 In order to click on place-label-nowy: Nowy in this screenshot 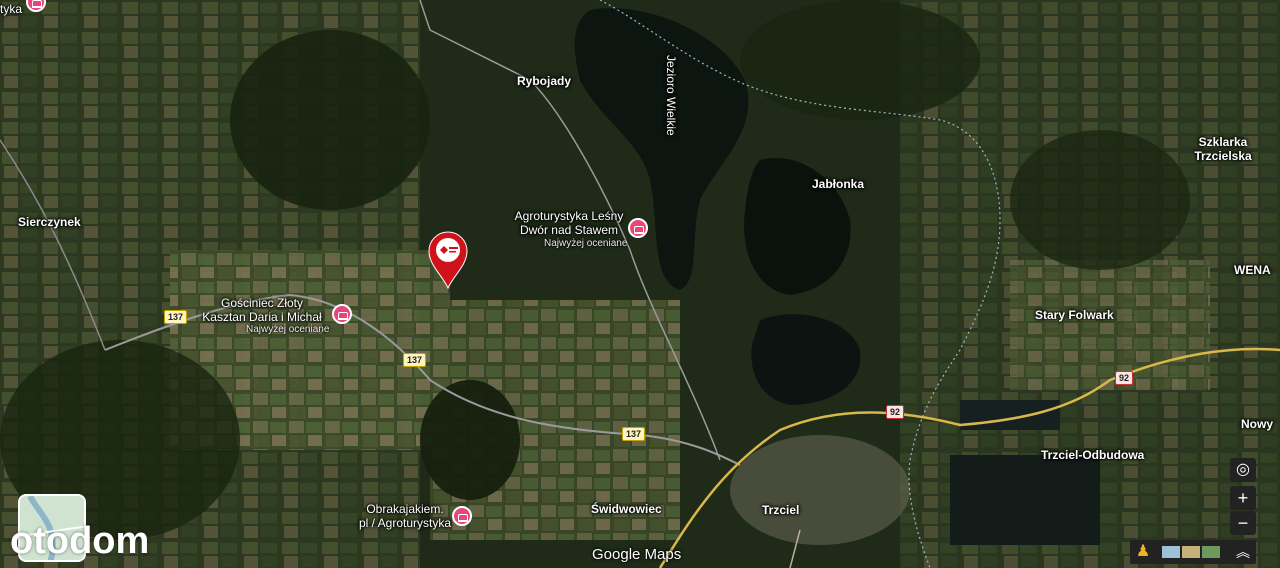, I will do `click(1257, 424)`.